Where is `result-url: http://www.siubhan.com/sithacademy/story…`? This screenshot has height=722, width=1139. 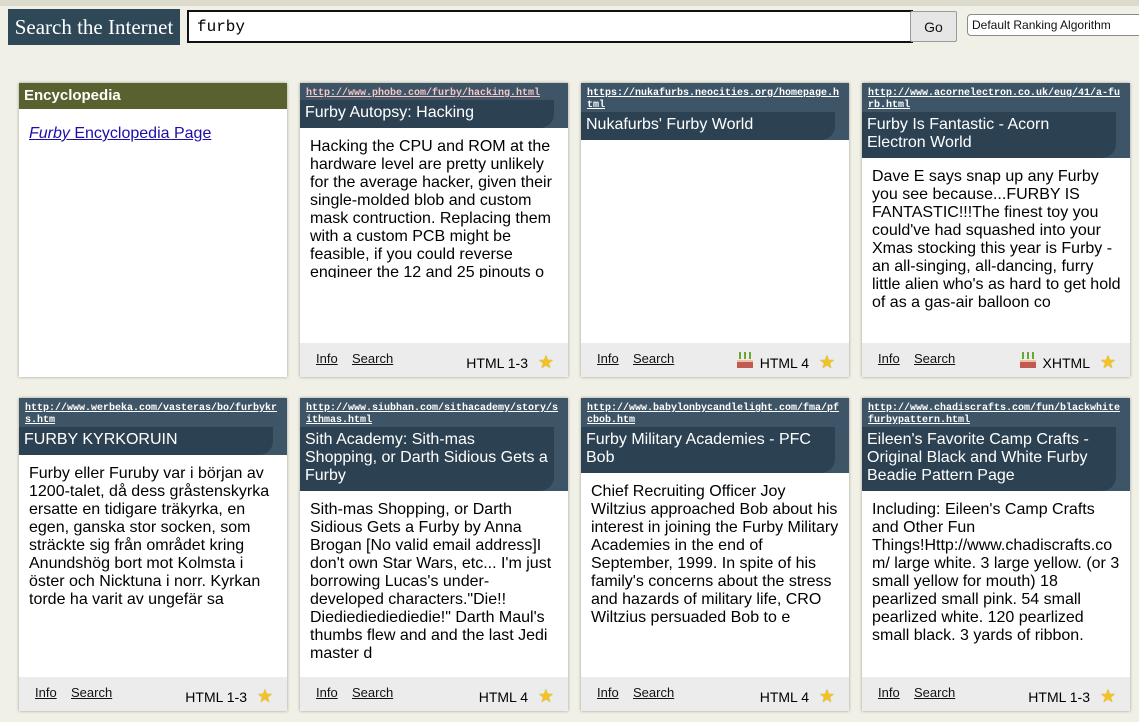
result-url: http://www.siubhan.com/sithacademy/story… is located at coordinates (434, 412).